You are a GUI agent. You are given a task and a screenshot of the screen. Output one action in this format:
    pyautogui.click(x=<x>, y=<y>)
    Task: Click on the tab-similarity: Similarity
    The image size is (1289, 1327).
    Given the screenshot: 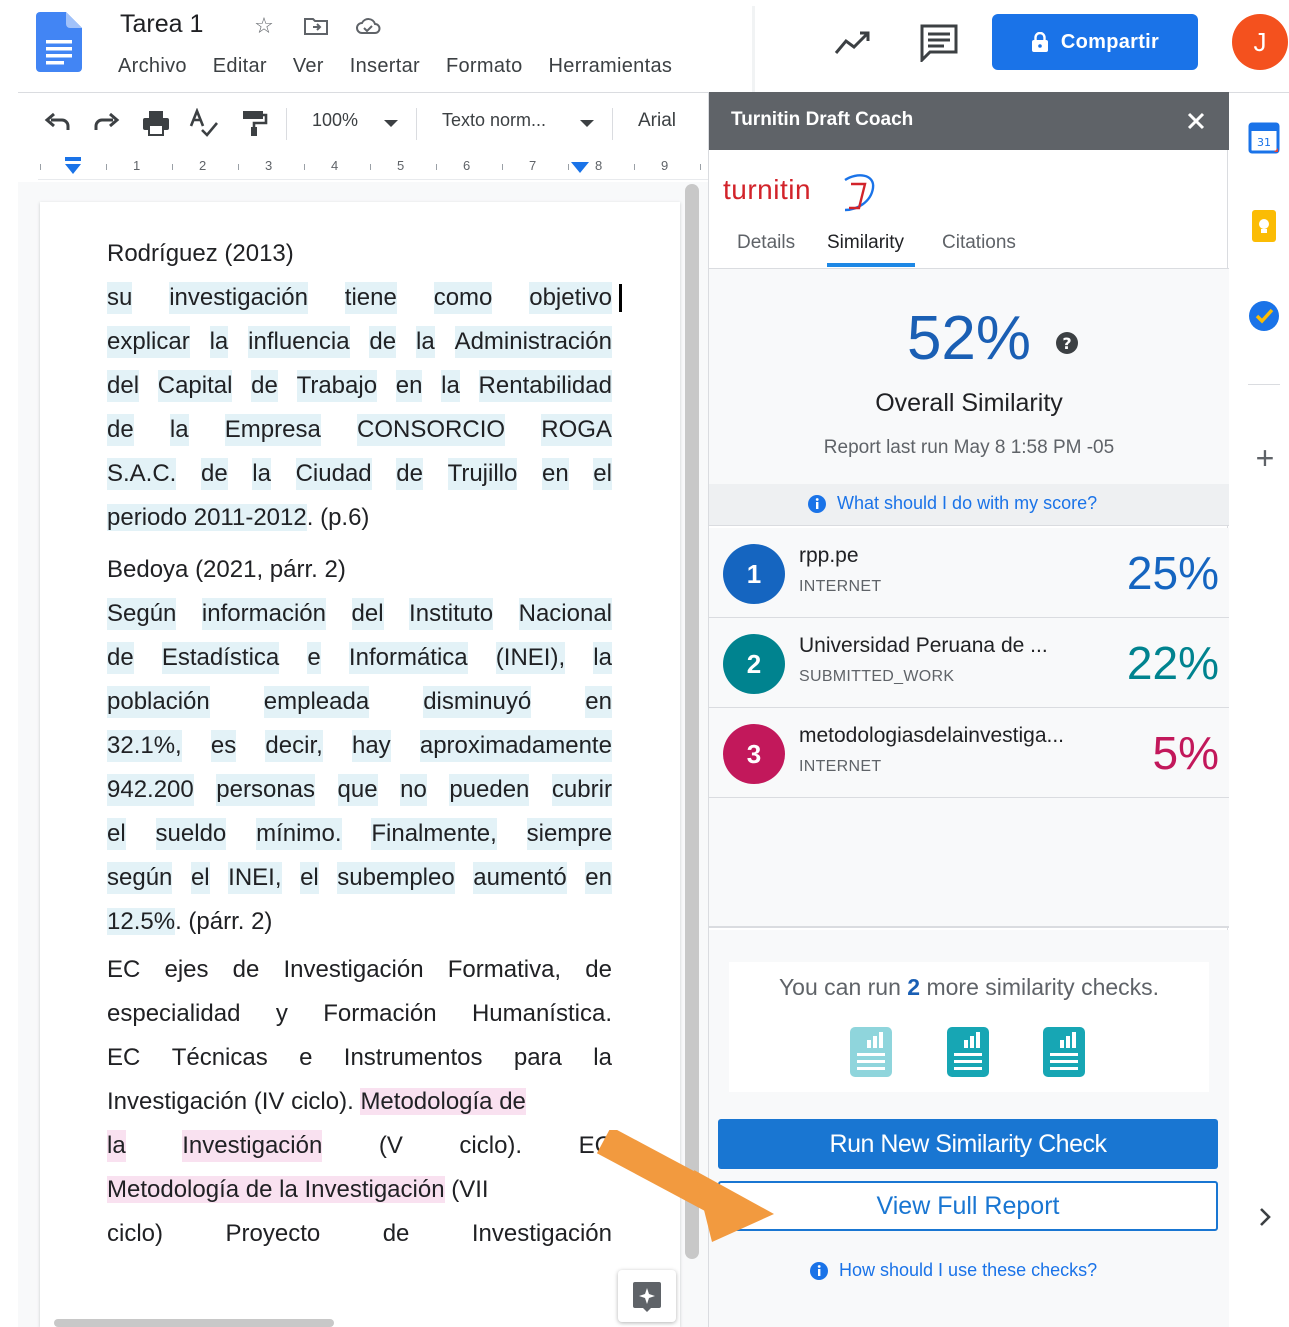 What is the action you would take?
    pyautogui.click(x=865, y=243)
    